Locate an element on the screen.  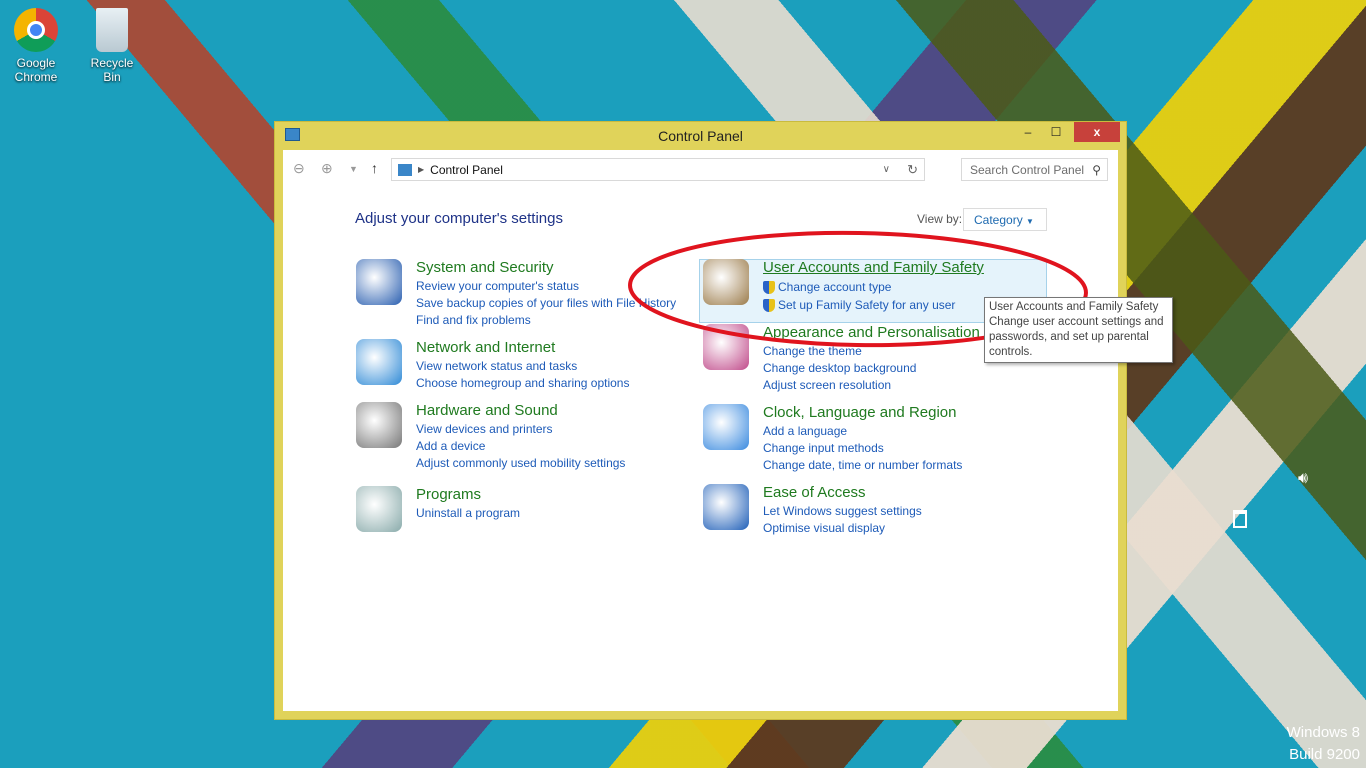
build-number: Build 9200 is located at coordinates (1324, 754).